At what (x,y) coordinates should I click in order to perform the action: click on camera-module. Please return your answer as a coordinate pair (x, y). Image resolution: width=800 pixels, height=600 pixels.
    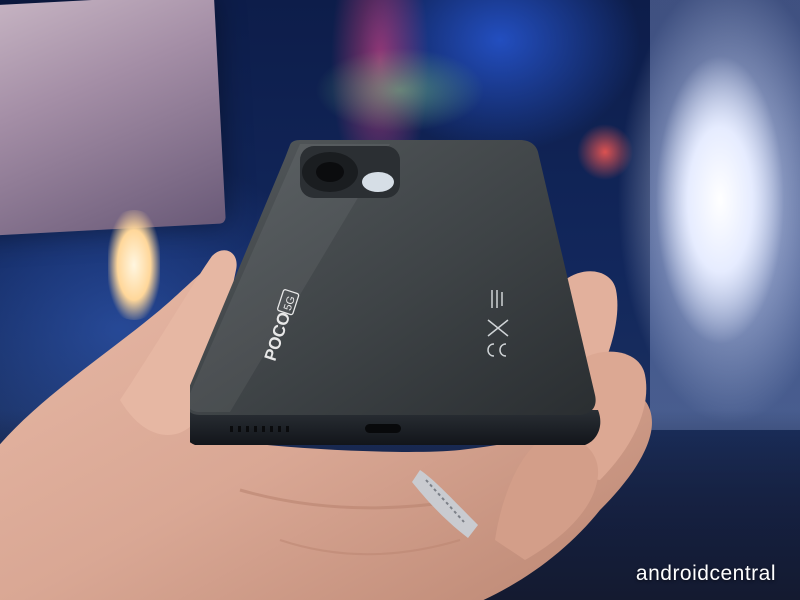
    Looking at the image, I should click on (350, 172).